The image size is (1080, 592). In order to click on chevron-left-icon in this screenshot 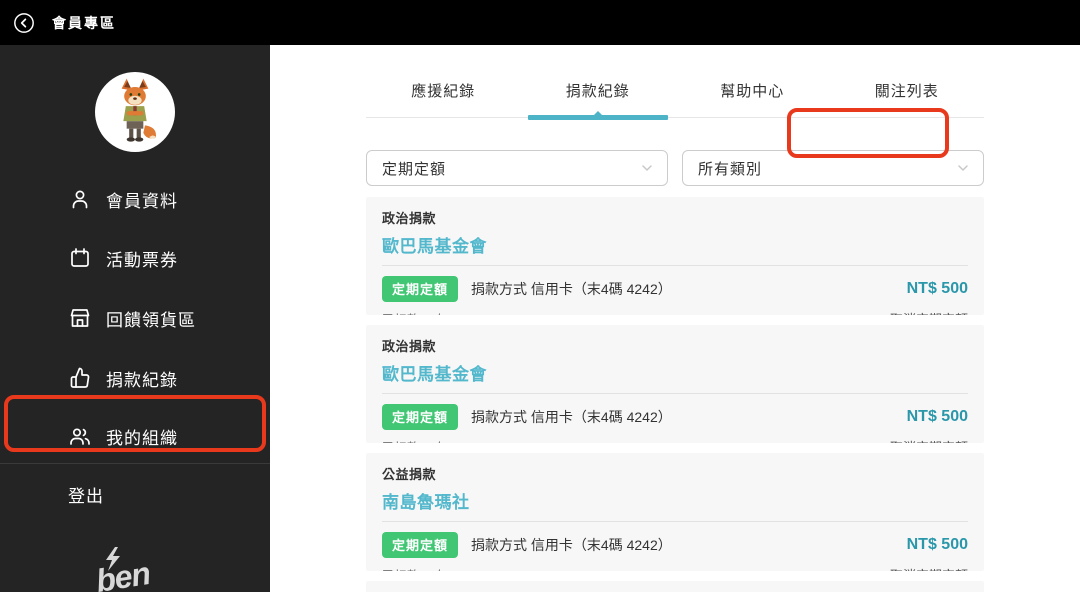, I will do `click(24, 23)`.